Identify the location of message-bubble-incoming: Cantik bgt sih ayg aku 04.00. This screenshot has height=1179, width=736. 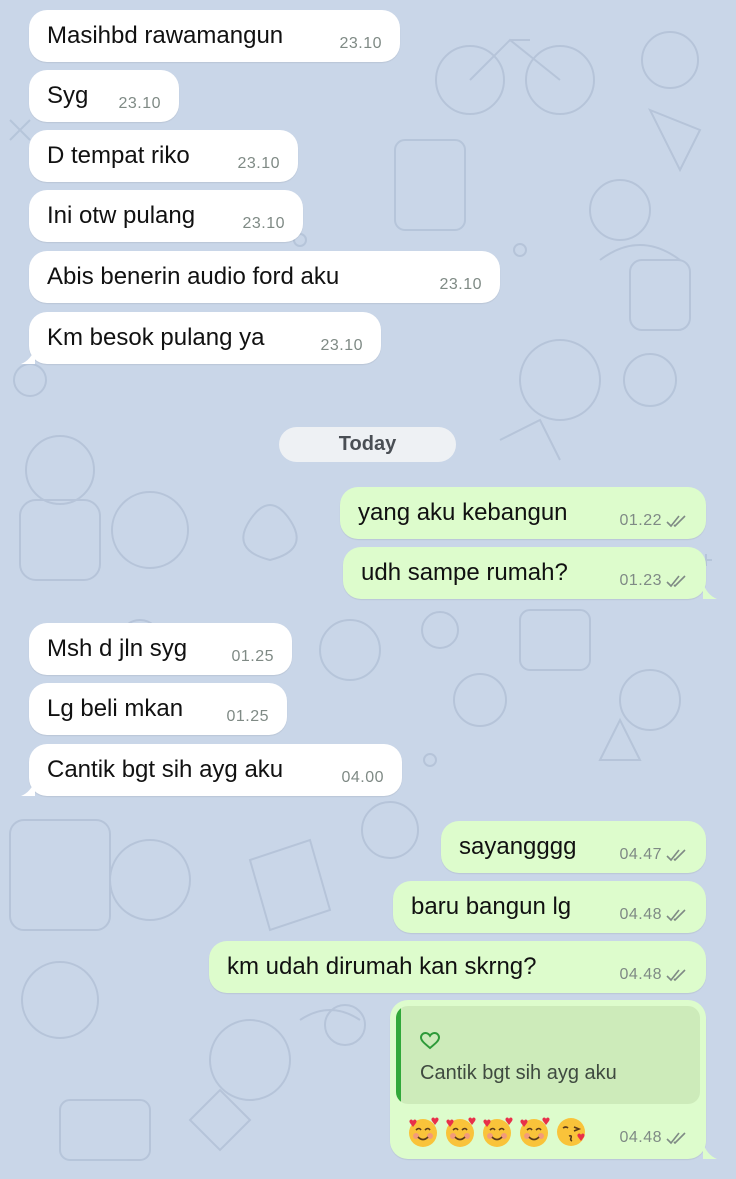
(211, 770).